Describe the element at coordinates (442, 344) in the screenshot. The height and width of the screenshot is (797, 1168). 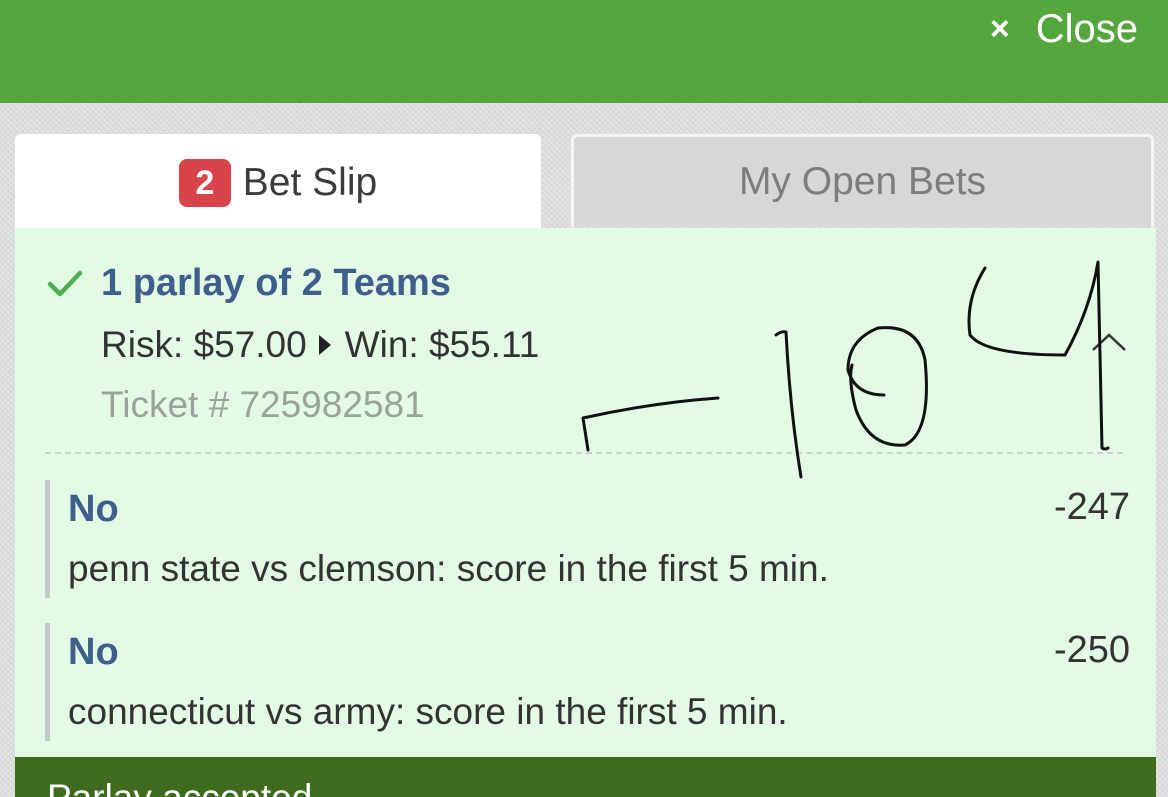
I see `win-amount: Win: $55.11` at that location.